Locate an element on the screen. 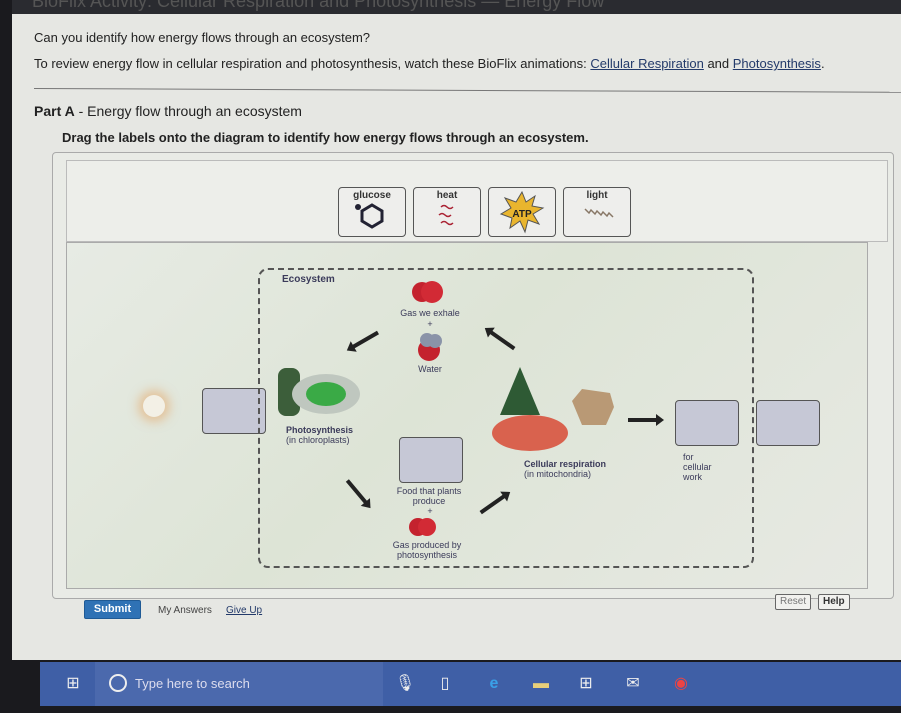  part-title: - Energy flow through an ecosystem is located at coordinates (188, 111).